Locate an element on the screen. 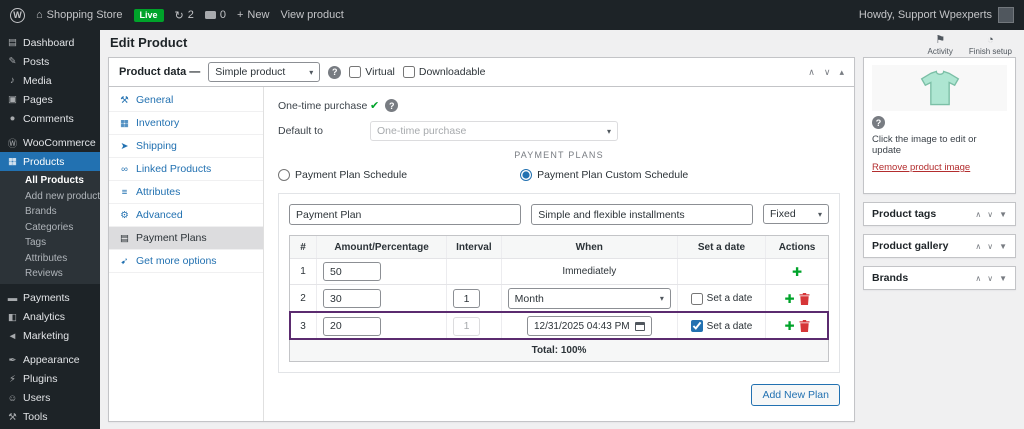  sidebar-item-marketing: ◄ Marketing is located at coordinates (50, 336).